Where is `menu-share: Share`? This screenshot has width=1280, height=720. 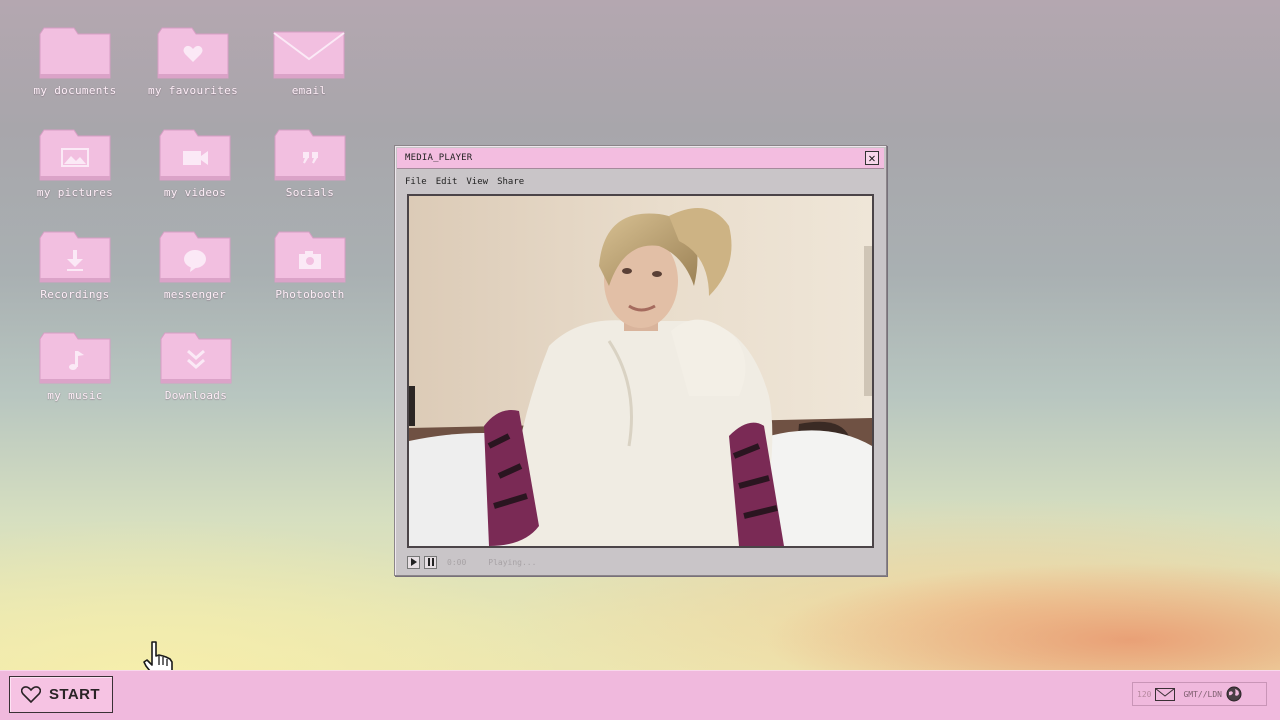
menu-share: Share is located at coordinates (510, 182).